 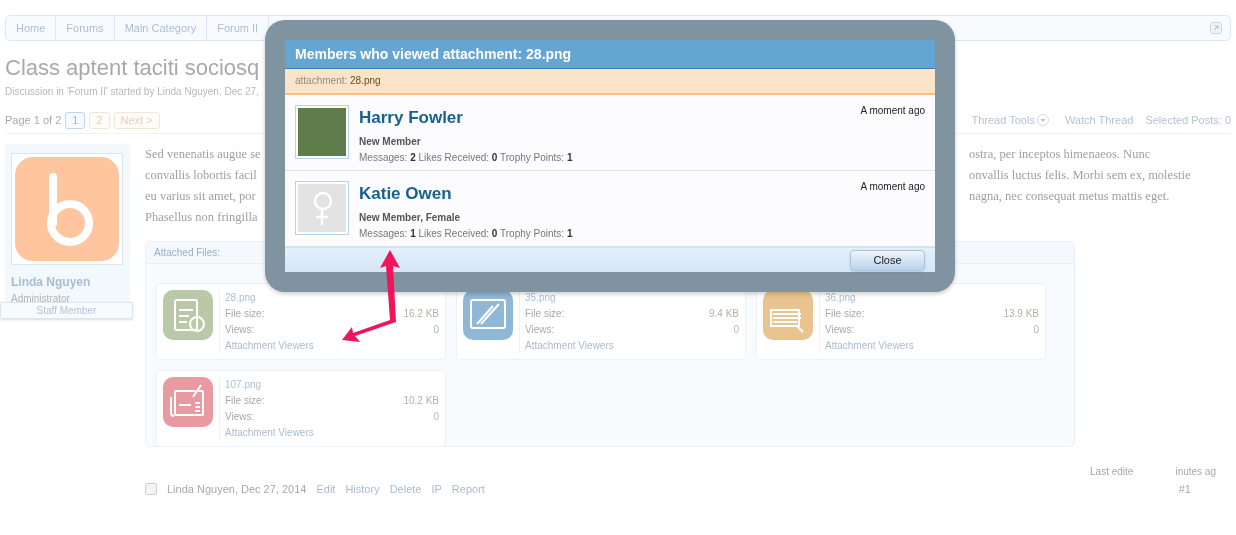 I want to click on member-stats: Messages: 2 Likes Received: 0 Trophy Points: 1, so click(x=466, y=158).